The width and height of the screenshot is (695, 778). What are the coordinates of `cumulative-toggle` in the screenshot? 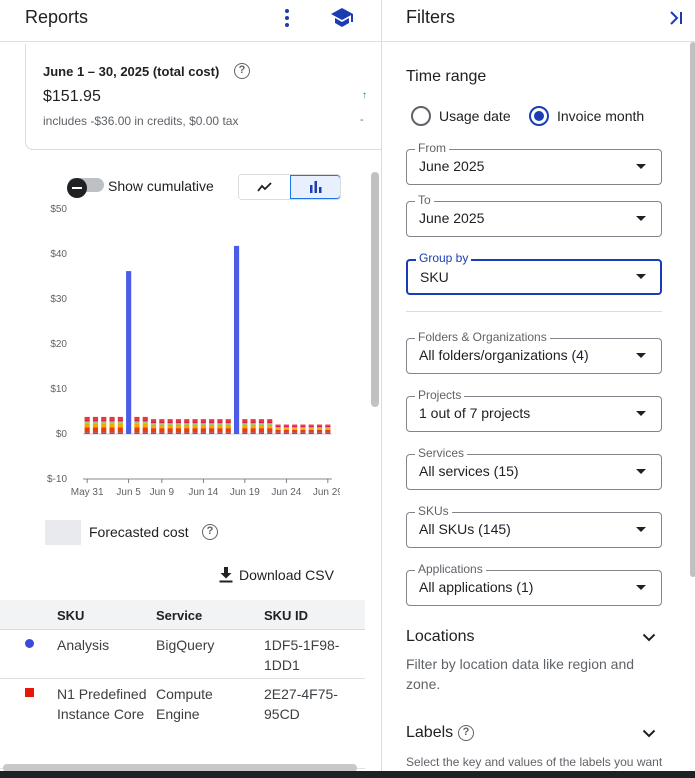 It's located at (85, 188).